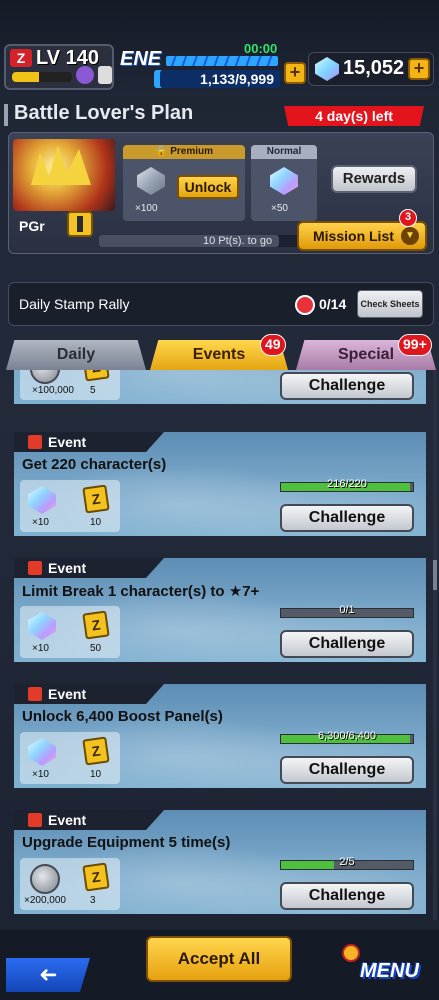 The width and height of the screenshot is (439, 1000). What do you see at coordinates (85, 75) in the screenshot?
I see `boost-icon` at bounding box center [85, 75].